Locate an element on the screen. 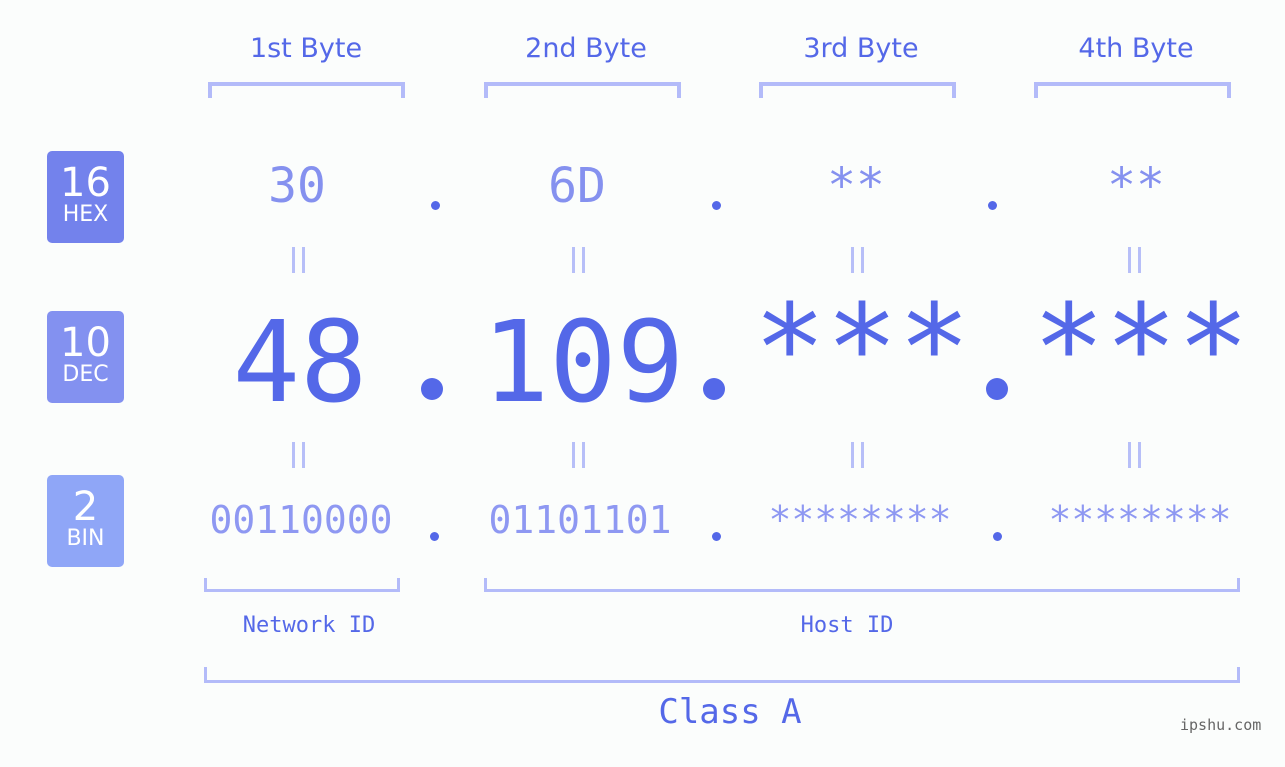 The width and height of the screenshot is (1285, 767). dec-byte-1: 48 is located at coordinates (300, 363).